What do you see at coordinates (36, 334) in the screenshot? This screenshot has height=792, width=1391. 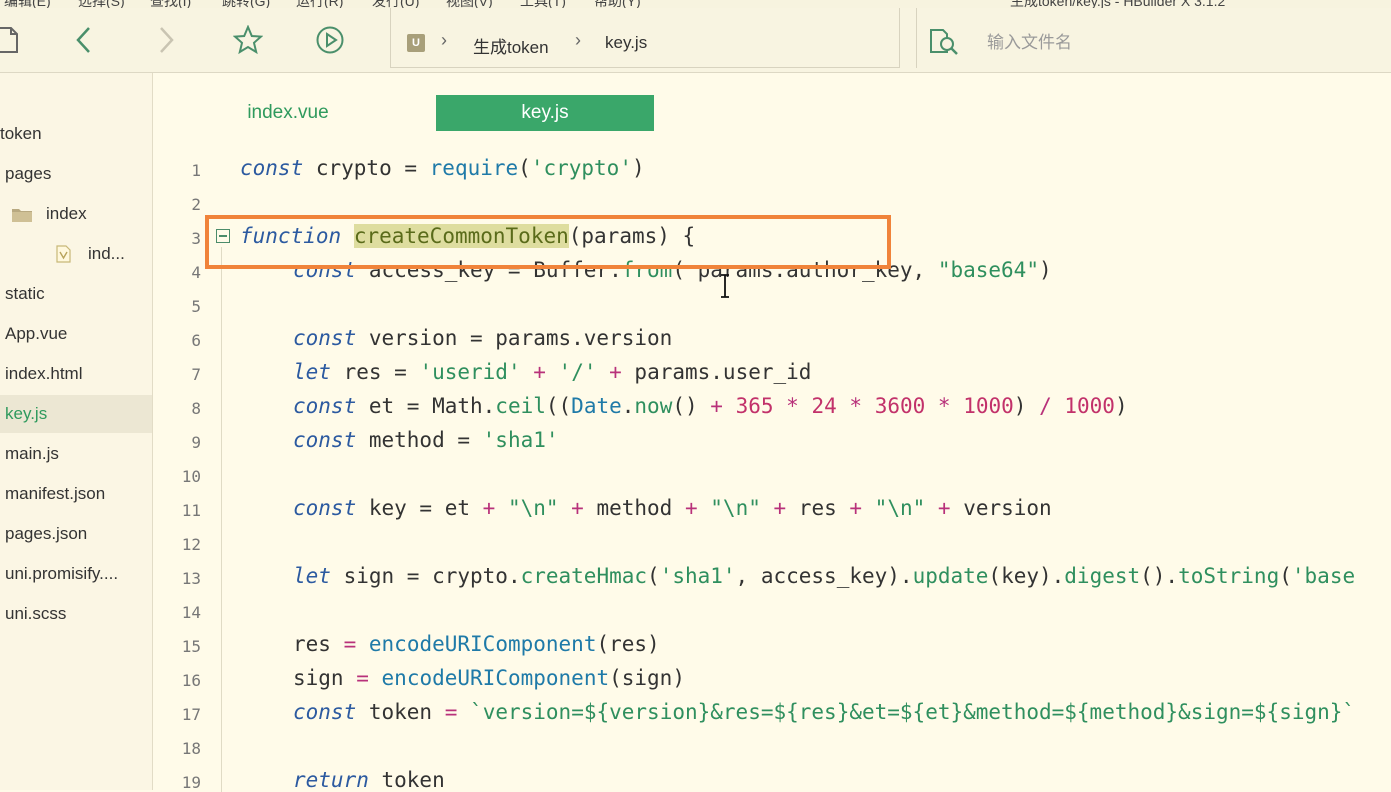 I see `tree-item-app-vue: App.vue` at bounding box center [36, 334].